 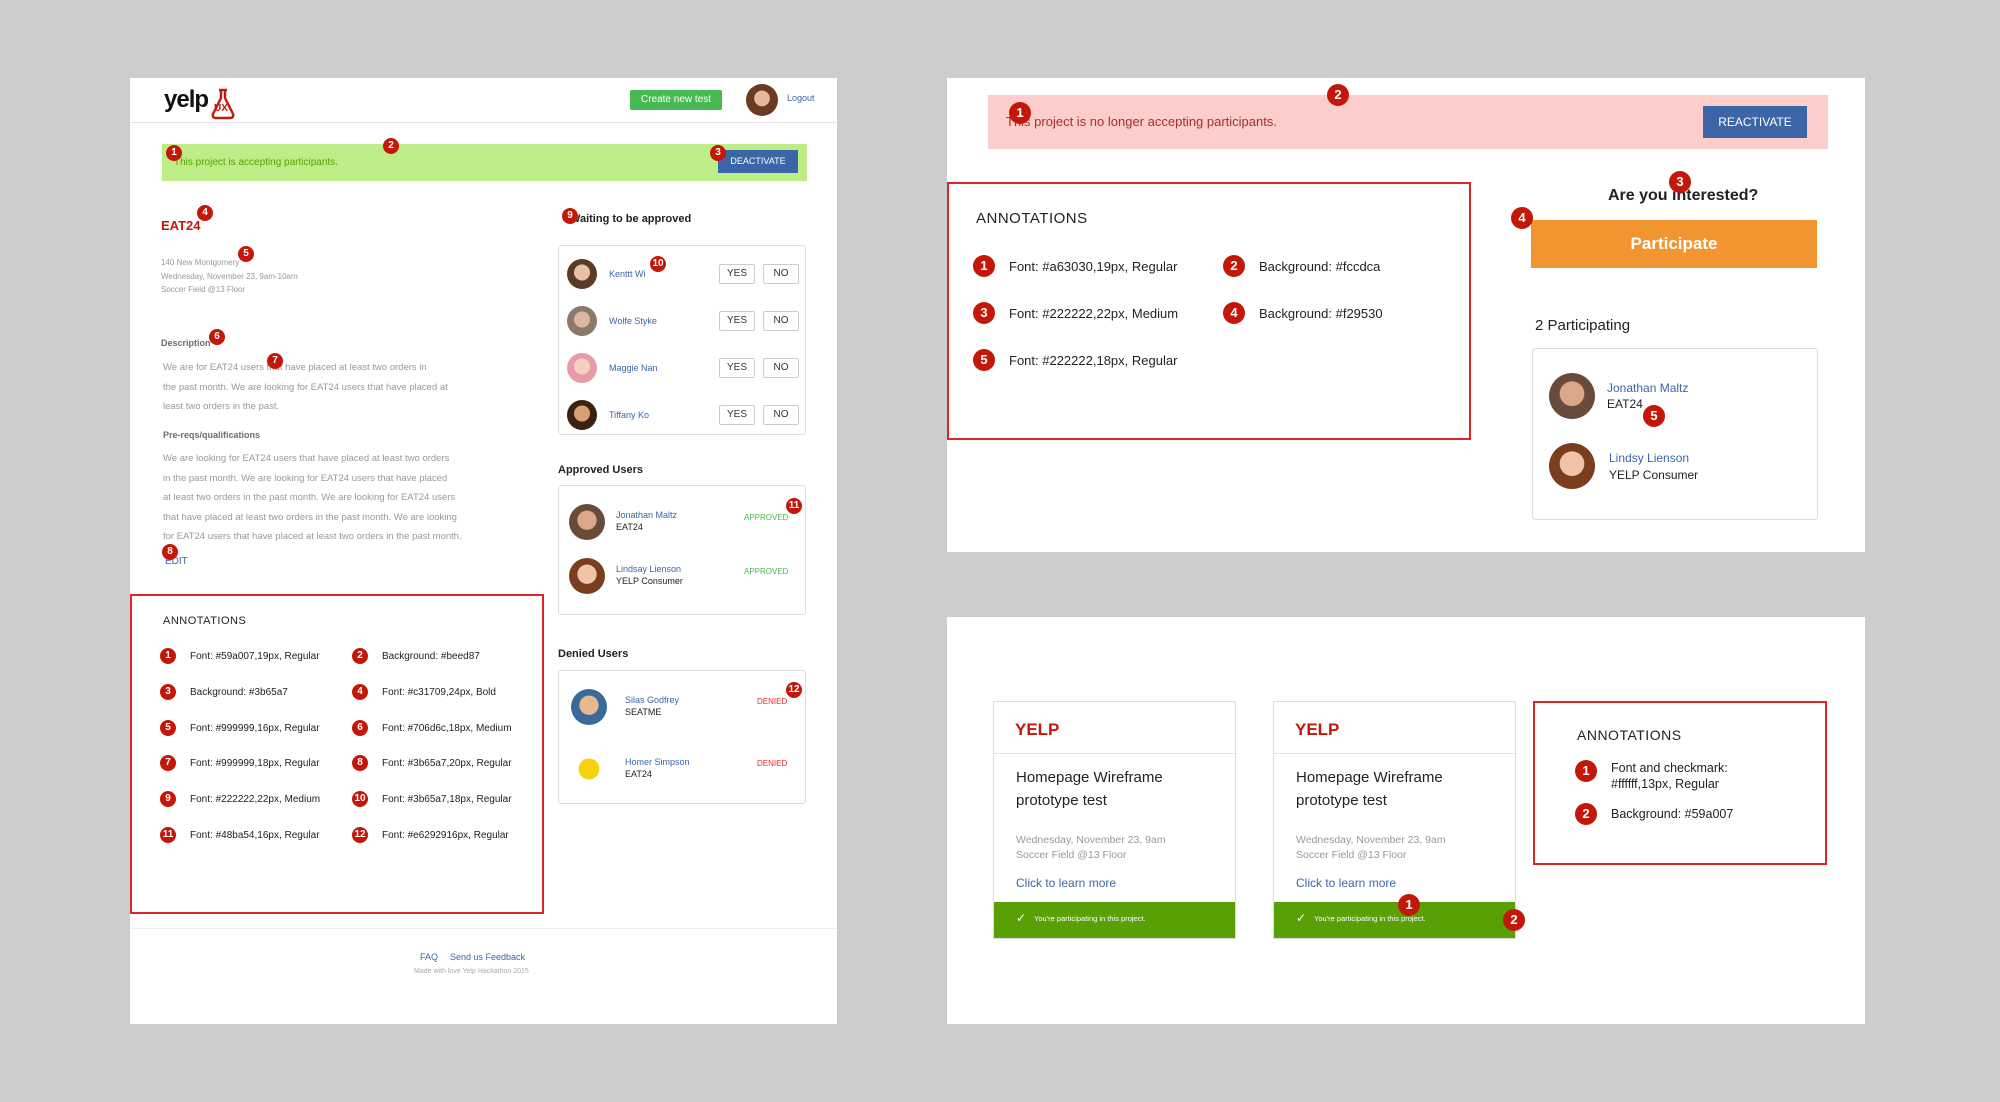 I want to click on annotation-marker: 6, so click(x=360, y=728).